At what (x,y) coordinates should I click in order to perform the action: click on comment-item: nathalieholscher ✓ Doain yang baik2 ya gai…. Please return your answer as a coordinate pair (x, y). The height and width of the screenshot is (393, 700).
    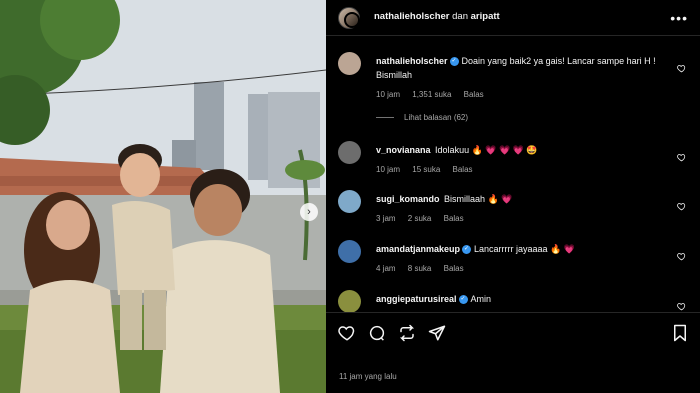
    Looking at the image, I should click on (513, 77).